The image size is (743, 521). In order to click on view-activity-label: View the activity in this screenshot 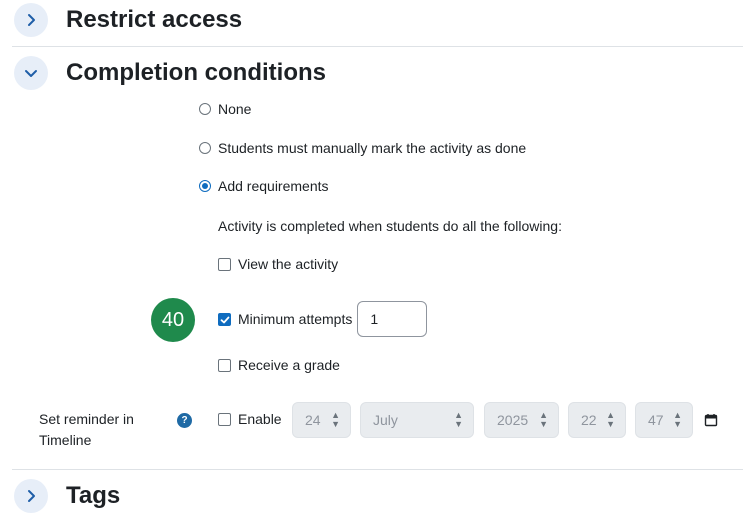, I will do `click(288, 264)`.